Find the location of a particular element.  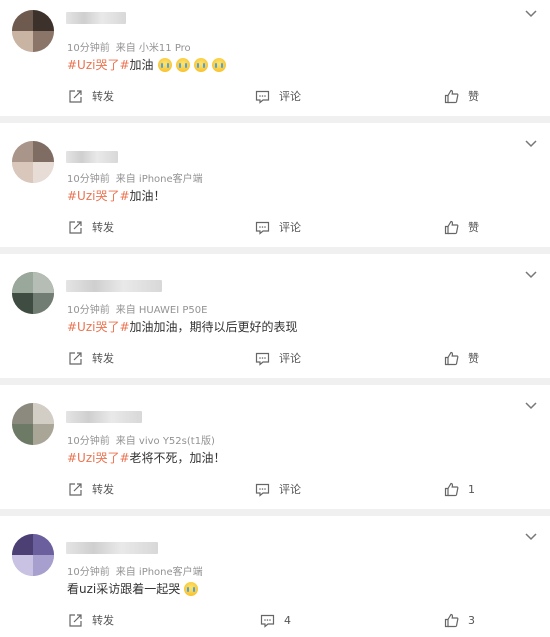

post-meta: 10分钟前 来自 vivo Y52s(t1版) is located at coordinates (144, 439).